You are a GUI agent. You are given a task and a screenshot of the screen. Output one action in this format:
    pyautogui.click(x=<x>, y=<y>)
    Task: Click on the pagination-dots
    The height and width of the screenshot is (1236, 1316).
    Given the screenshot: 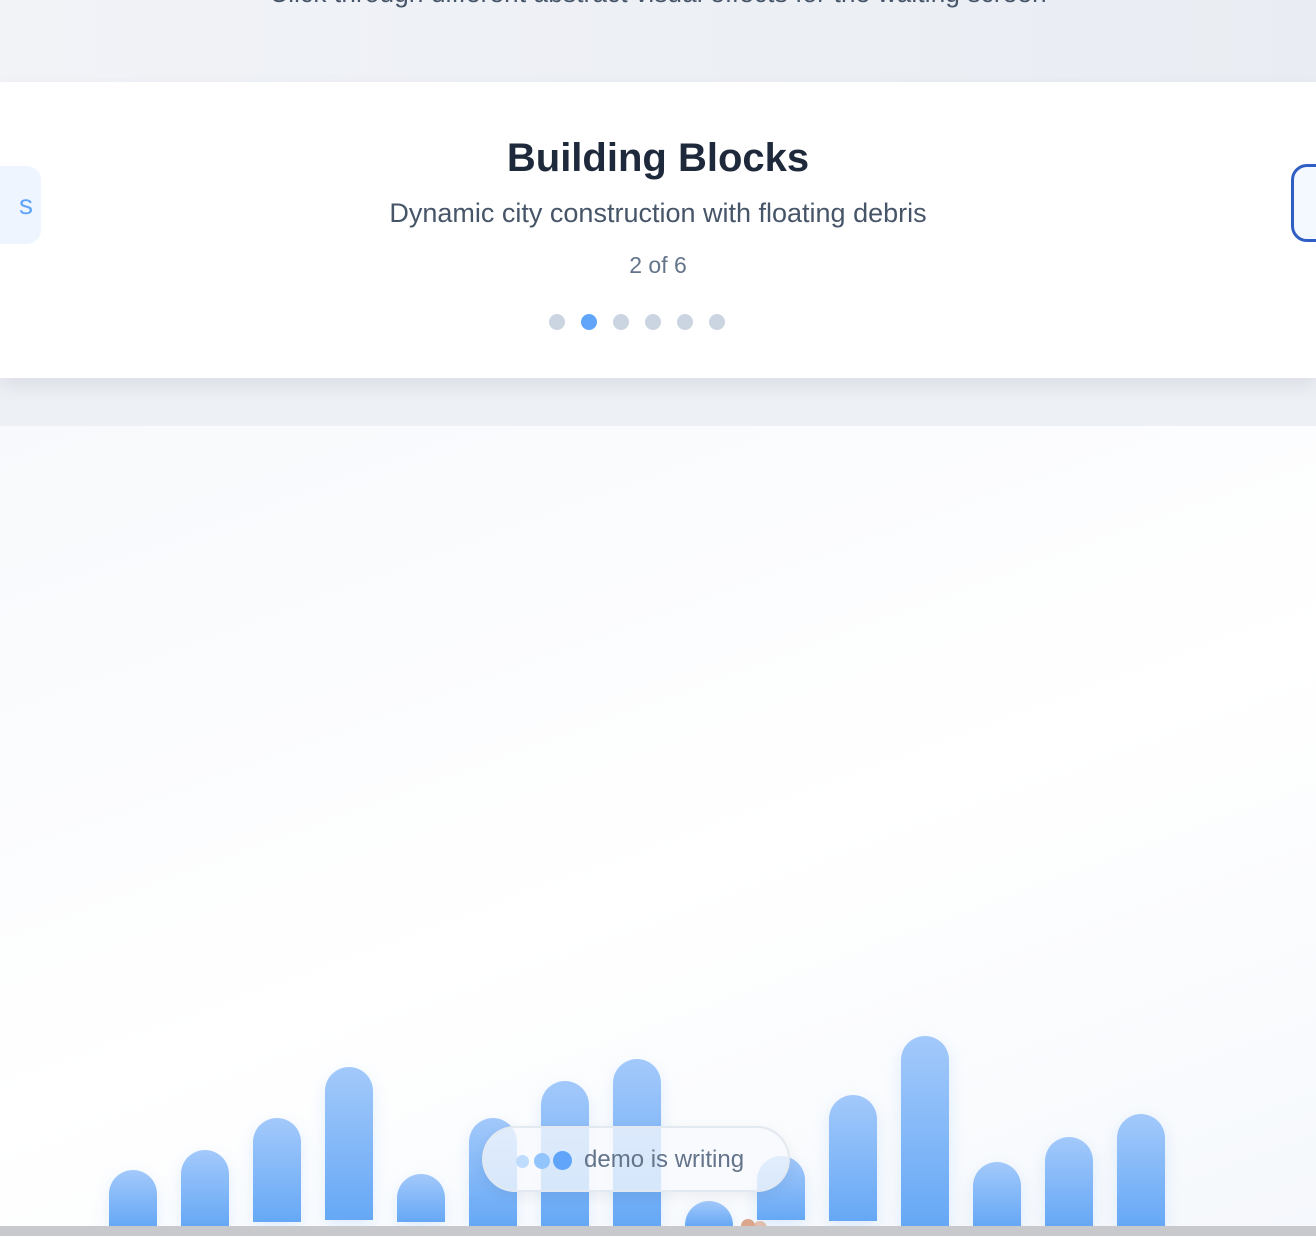 What is the action you would take?
    pyautogui.click(x=637, y=322)
    